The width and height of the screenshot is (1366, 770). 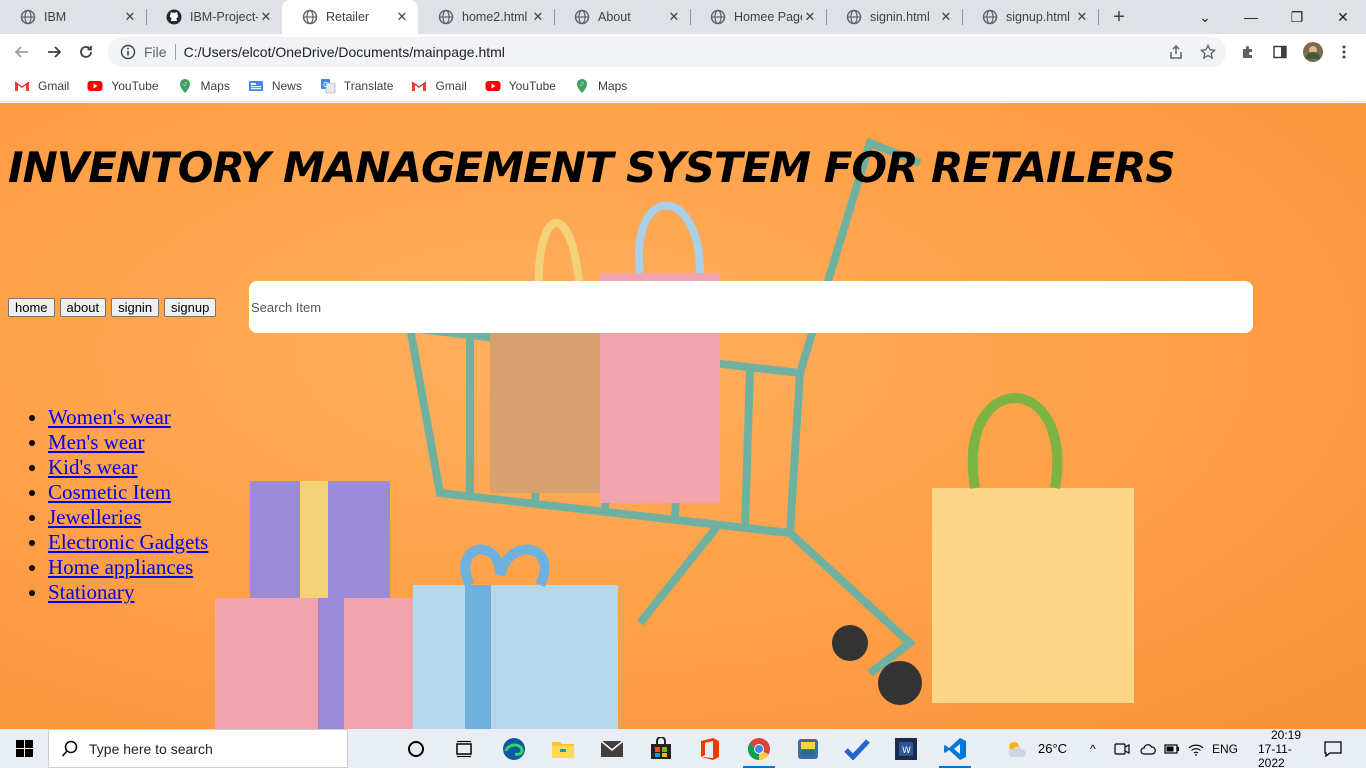 I want to click on list-item: Electronic Gadgets, so click(x=128, y=542).